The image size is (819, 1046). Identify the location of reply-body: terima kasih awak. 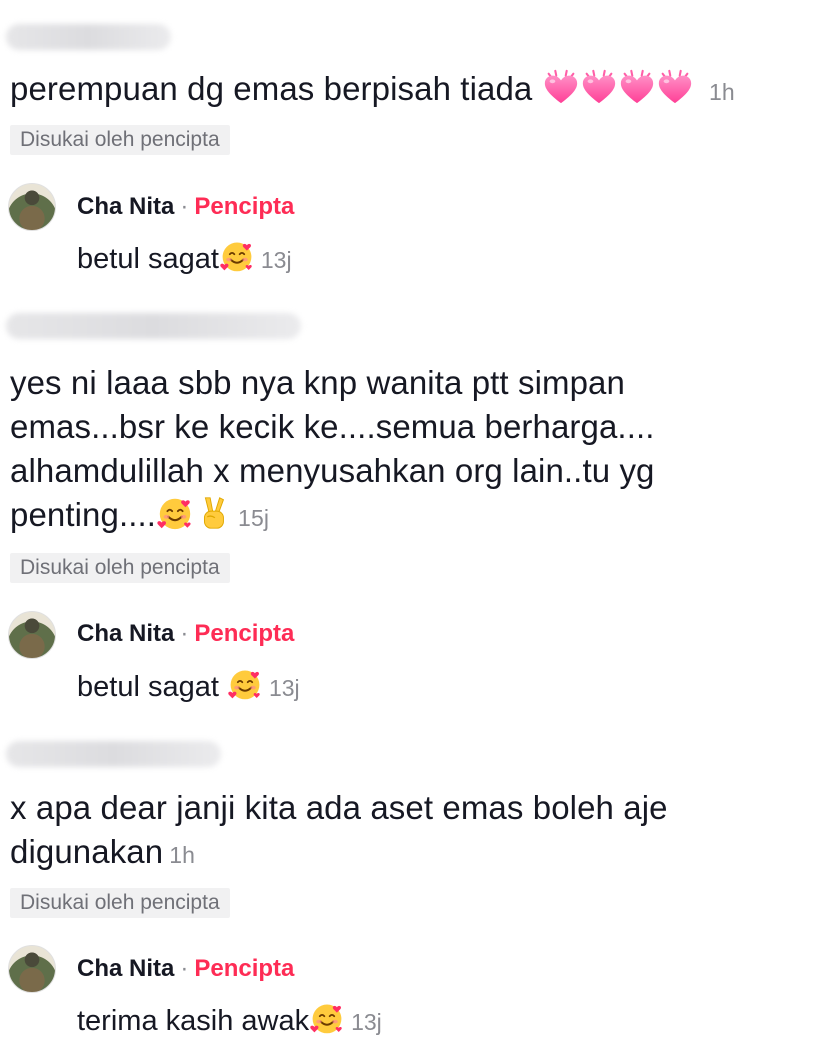
(193, 1021).